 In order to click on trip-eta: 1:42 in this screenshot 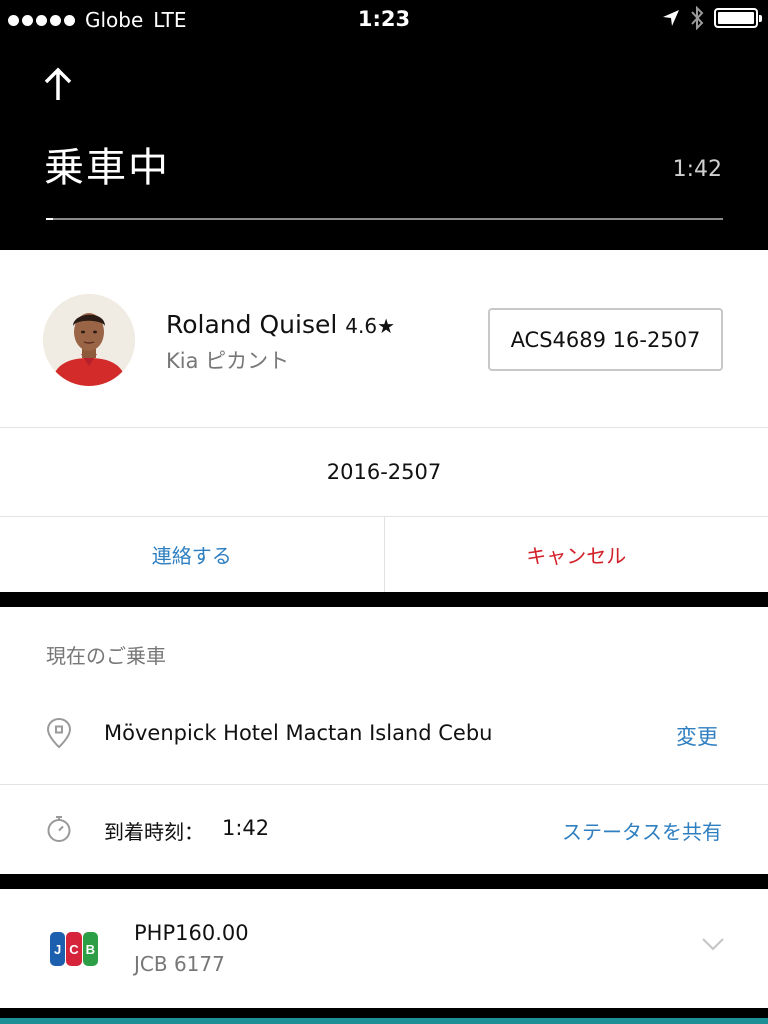, I will do `click(697, 169)`.